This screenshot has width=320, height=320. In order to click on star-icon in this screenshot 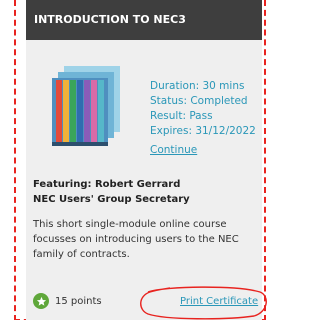, I will do `click(41, 301)`.